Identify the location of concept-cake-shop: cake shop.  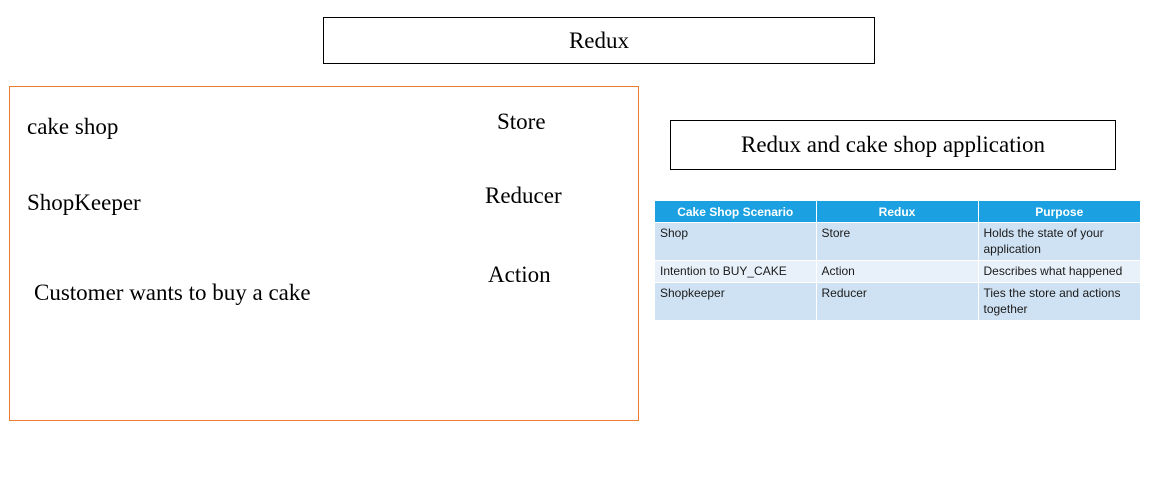
(73, 126).